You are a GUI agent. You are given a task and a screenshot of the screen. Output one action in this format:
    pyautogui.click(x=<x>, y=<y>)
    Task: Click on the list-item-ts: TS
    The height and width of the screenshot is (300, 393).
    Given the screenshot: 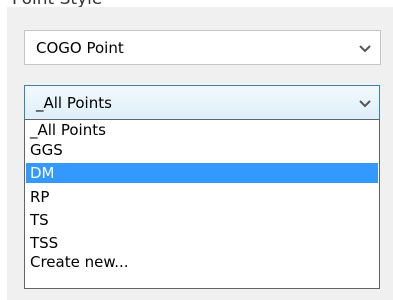 What is the action you would take?
    pyautogui.click(x=202, y=220)
    